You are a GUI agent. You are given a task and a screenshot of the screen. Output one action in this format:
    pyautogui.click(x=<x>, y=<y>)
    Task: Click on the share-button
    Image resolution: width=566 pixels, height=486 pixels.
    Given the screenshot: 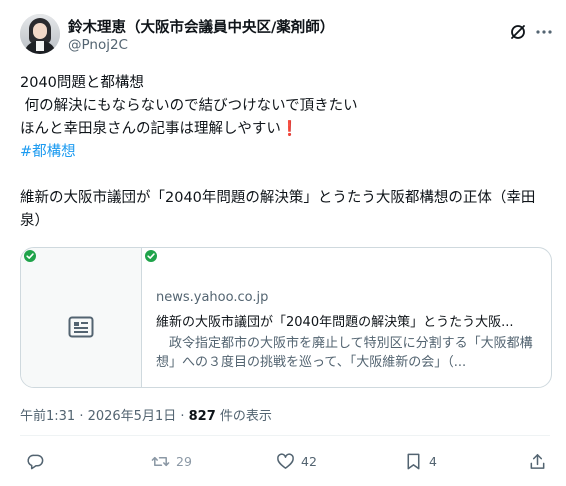 What is the action you would take?
    pyautogui.click(x=537, y=461)
    